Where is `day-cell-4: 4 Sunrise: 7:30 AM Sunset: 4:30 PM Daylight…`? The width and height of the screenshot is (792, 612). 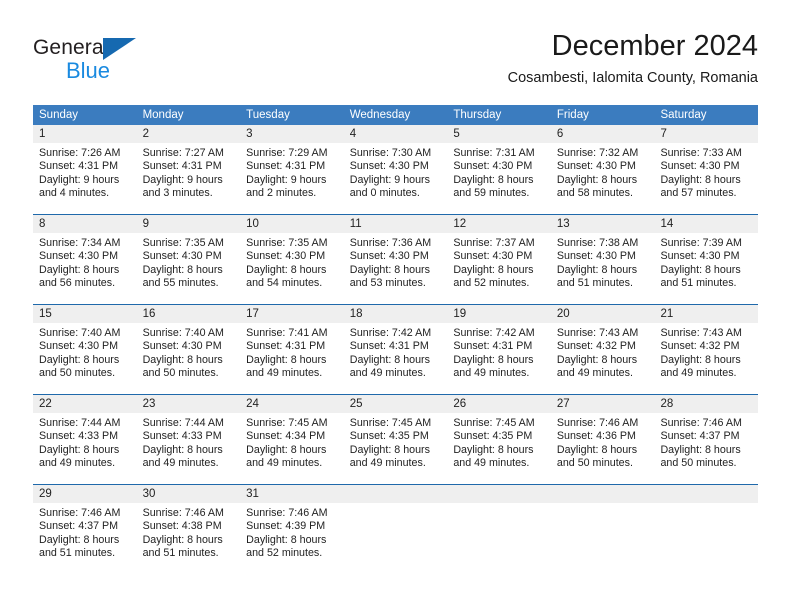
day-cell-4: 4 Sunrise: 7:30 AM Sunset: 4:30 PM Daylight… is located at coordinates (395, 169).